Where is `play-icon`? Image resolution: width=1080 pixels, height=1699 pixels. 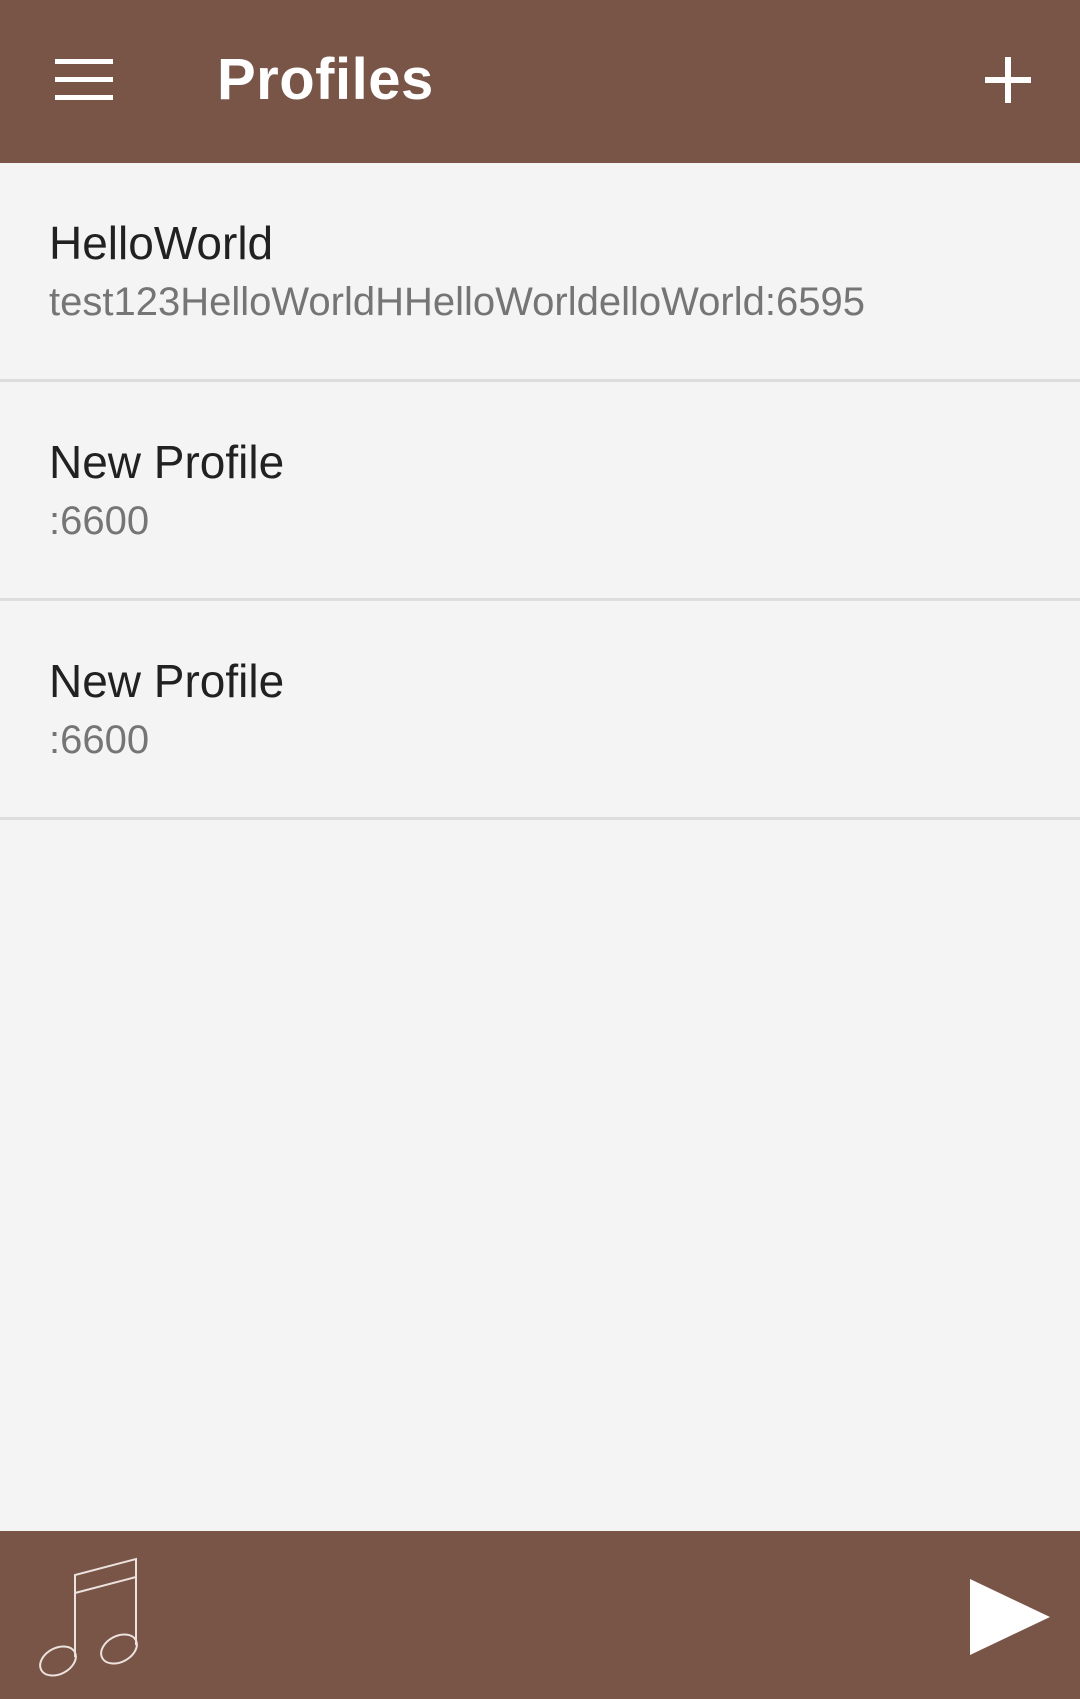 play-icon is located at coordinates (1008, 1617).